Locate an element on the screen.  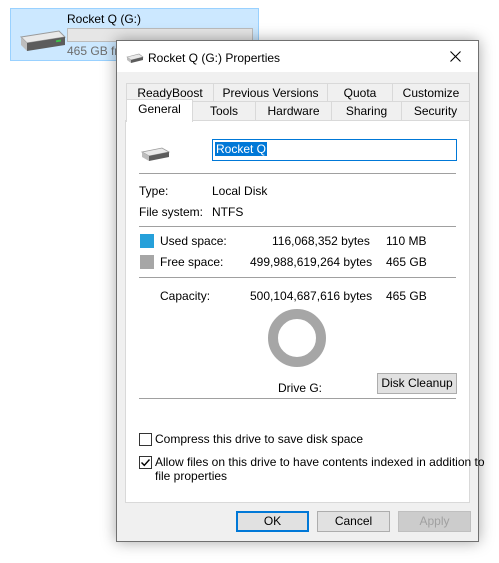
drive-name: Rocket Q (G:) is located at coordinates (104, 19).